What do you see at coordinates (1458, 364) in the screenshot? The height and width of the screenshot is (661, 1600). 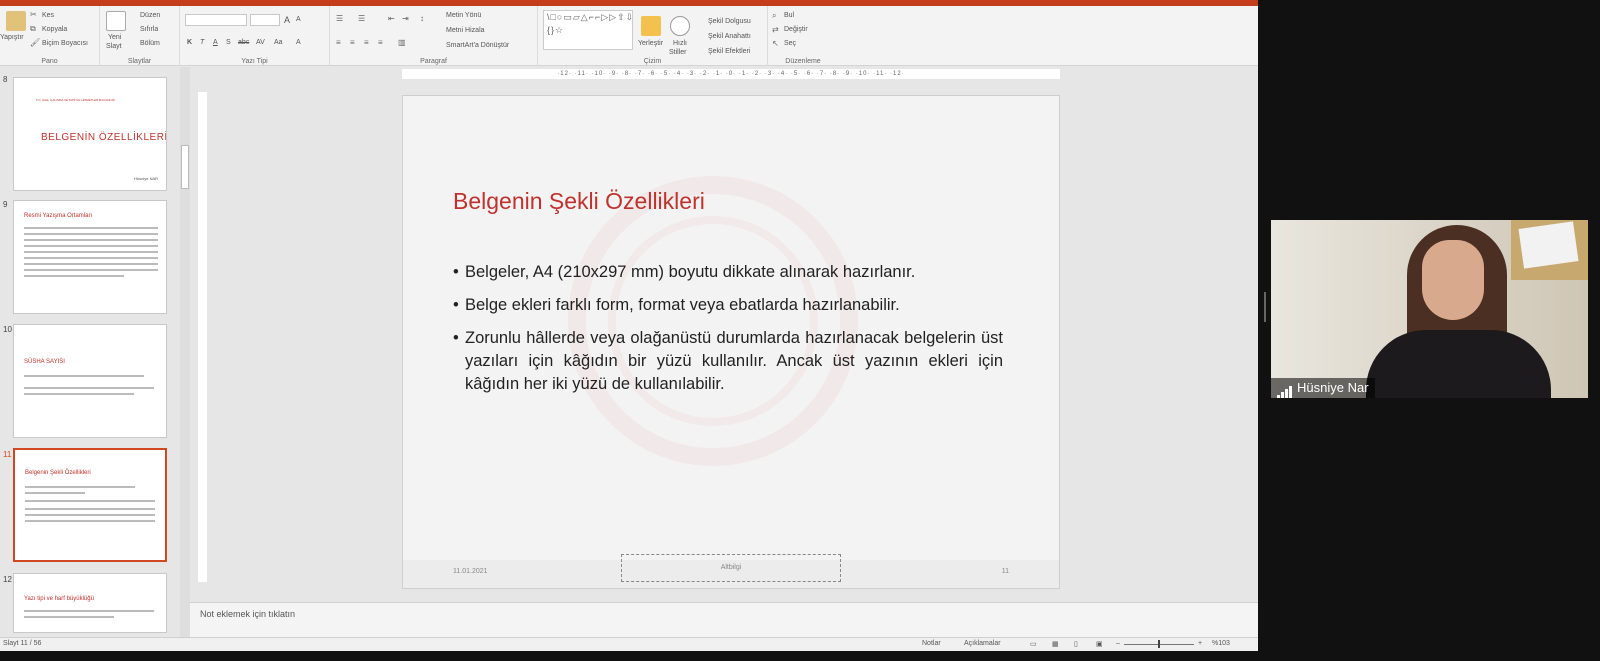 I see `video-person-body` at bounding box center [1458, 364].